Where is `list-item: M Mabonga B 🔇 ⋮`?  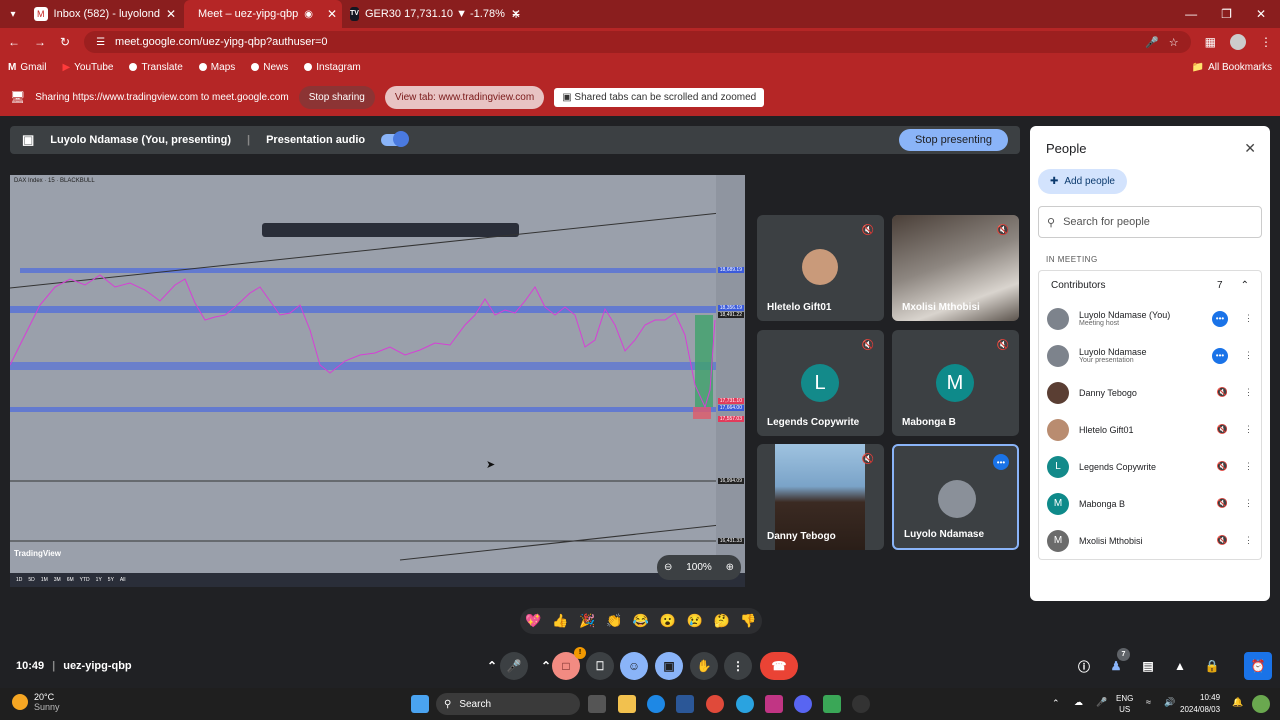
list-item: M Mabonga B 🔇 ⋮ is located at coordinates (1150, 503).